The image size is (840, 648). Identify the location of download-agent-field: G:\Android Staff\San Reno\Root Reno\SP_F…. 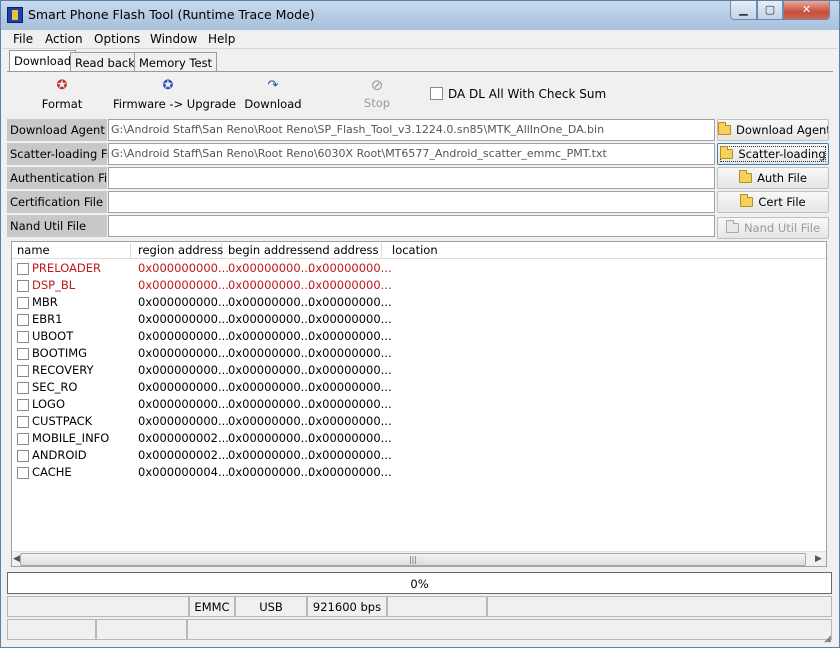
(411, 130).